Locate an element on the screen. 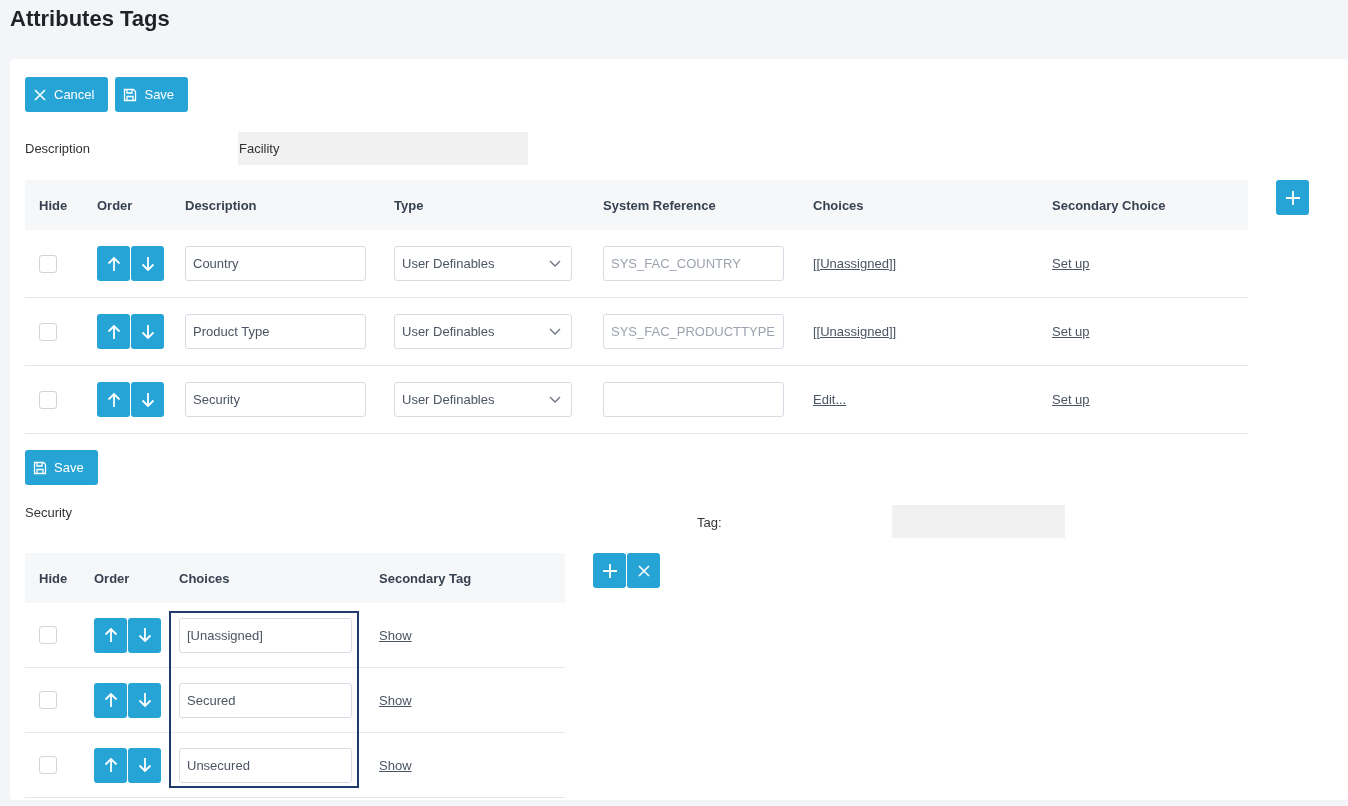 The height and width of the screenshot is (806, 1348). description-input: Country is located at coordinates (275, 263).